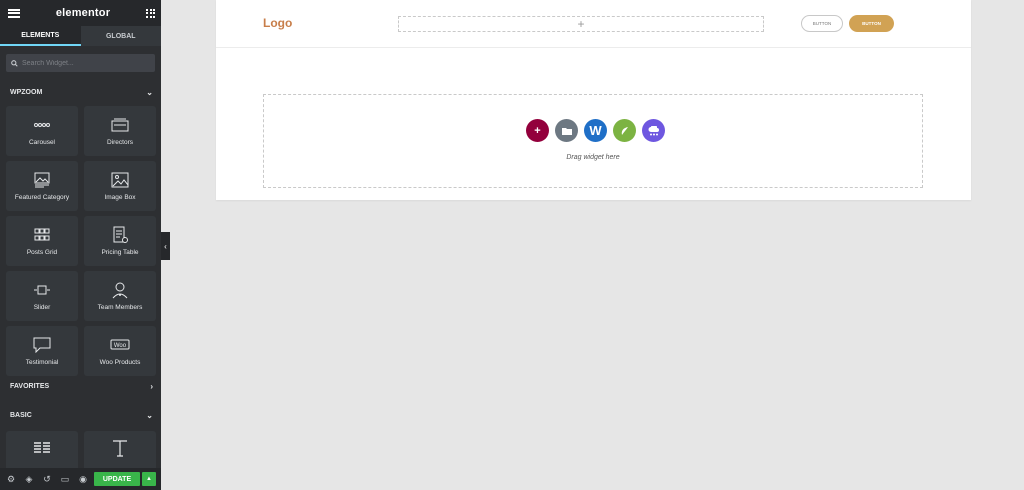 The height and width of the screenshot is (490, 1024). I want to click on featured-category-icon, so click(42, 180).